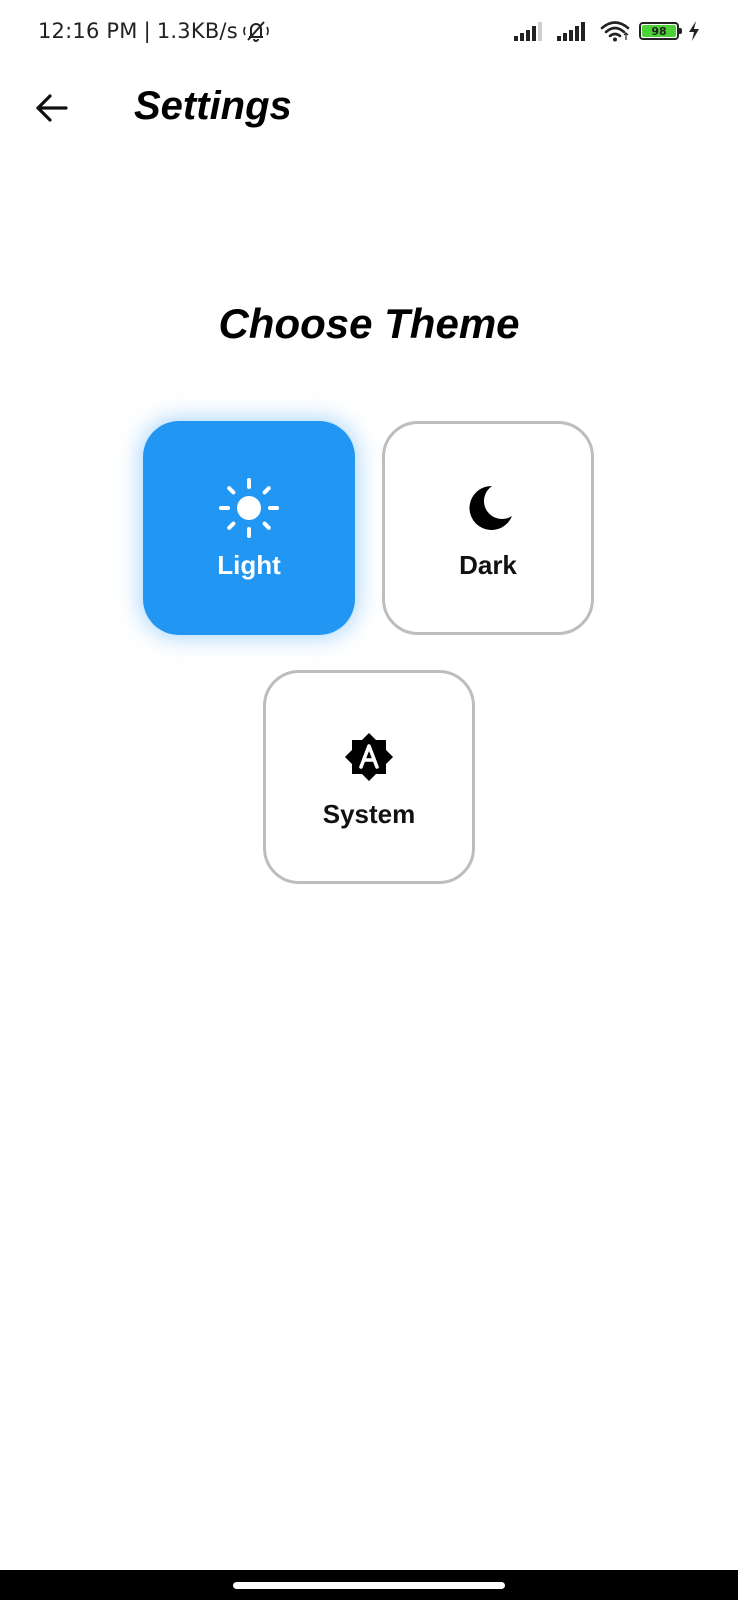 Image resolution: width=738 pixels, height=1600 pixels. What do you see at coordinates (488, 565) in the screenshot?
I see `theme-option-label: Dark` at bounding box center [488, 565].